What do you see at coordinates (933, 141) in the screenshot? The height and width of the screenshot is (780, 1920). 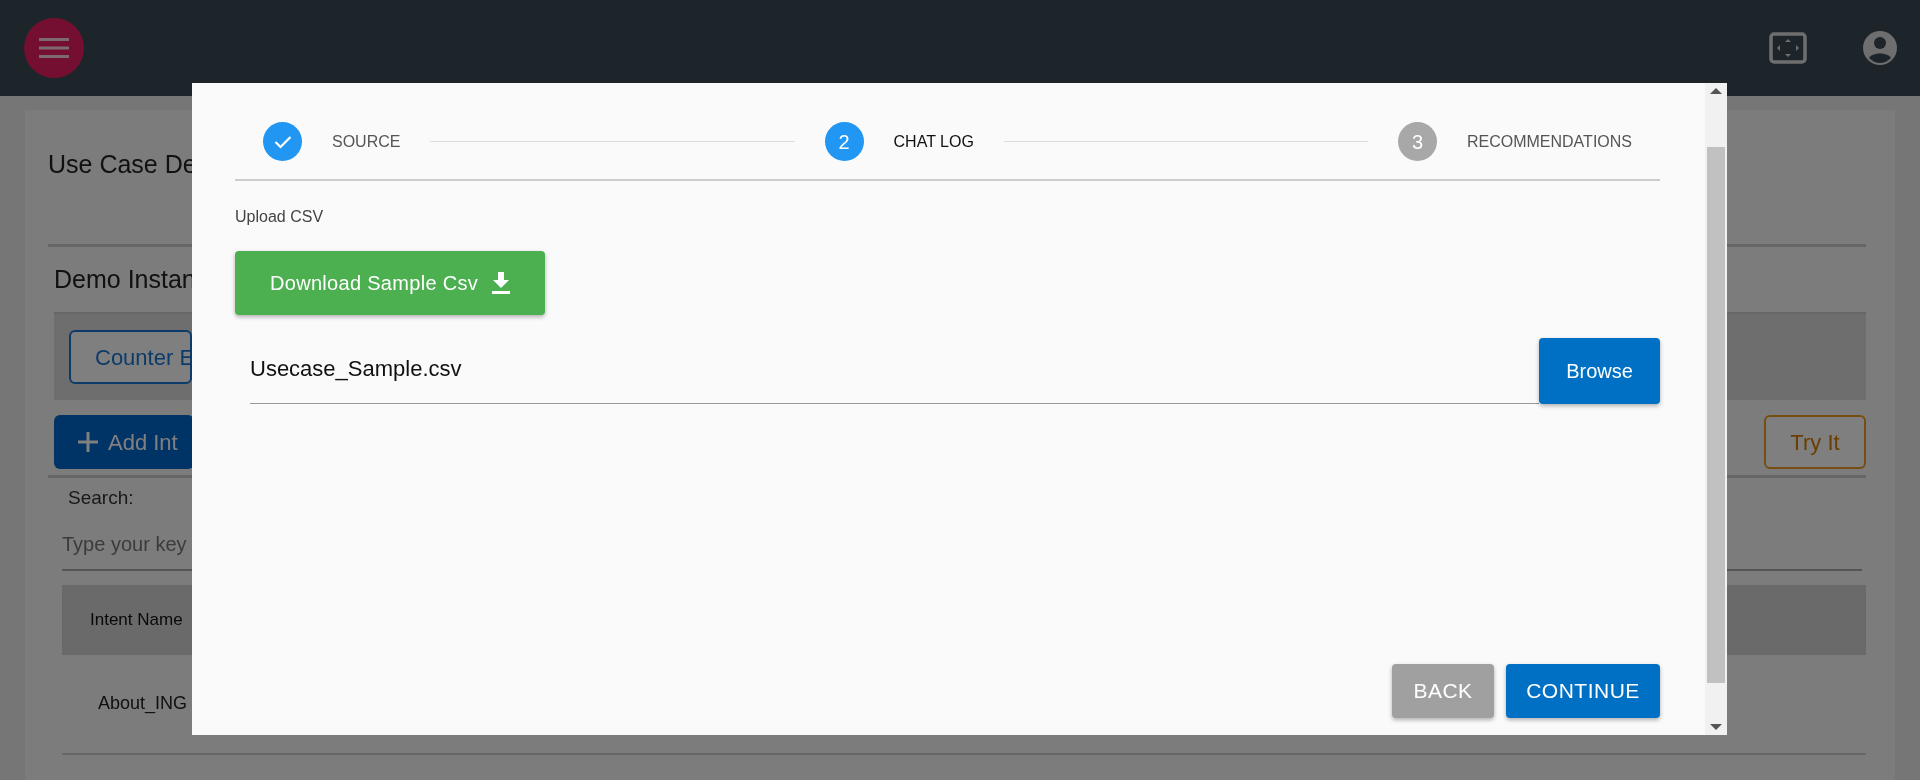 I see `step-label: CHAT LOG` at bounding box center [933, 141].